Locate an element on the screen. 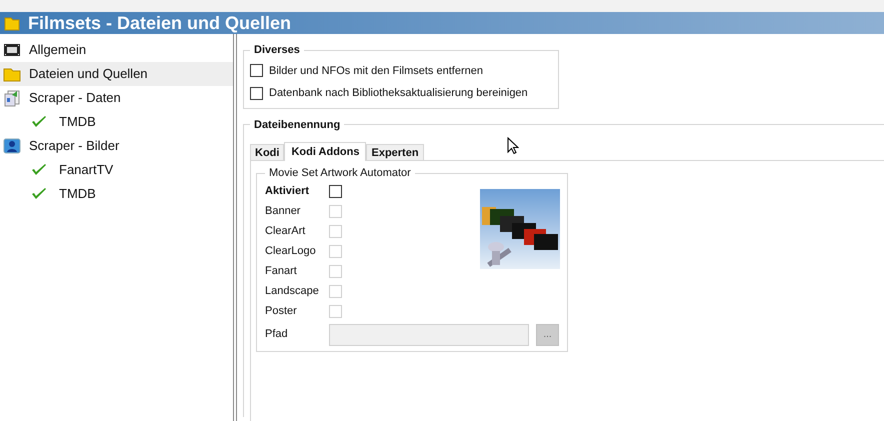 The width and height of the screenshot is (884, 421). tab: Kodi is located at coordinates (267, 152).